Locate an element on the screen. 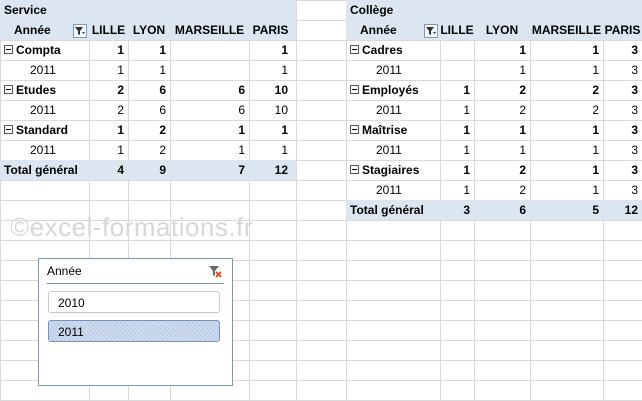 The image size is (642, 401). pivot-group-row: Stagiaires 1 2 1 3 is located at coordinates (494, 170).